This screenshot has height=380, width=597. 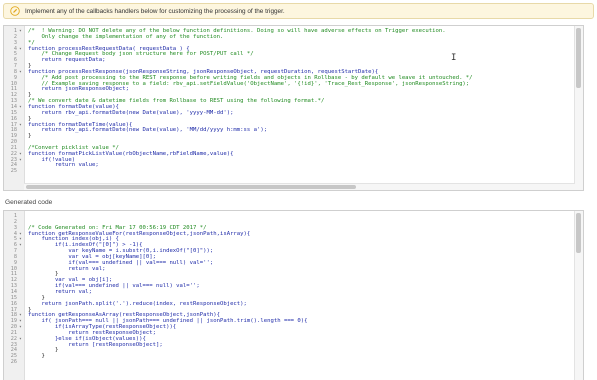 I want to click on pencil-icon, so click(x=15, y=11).